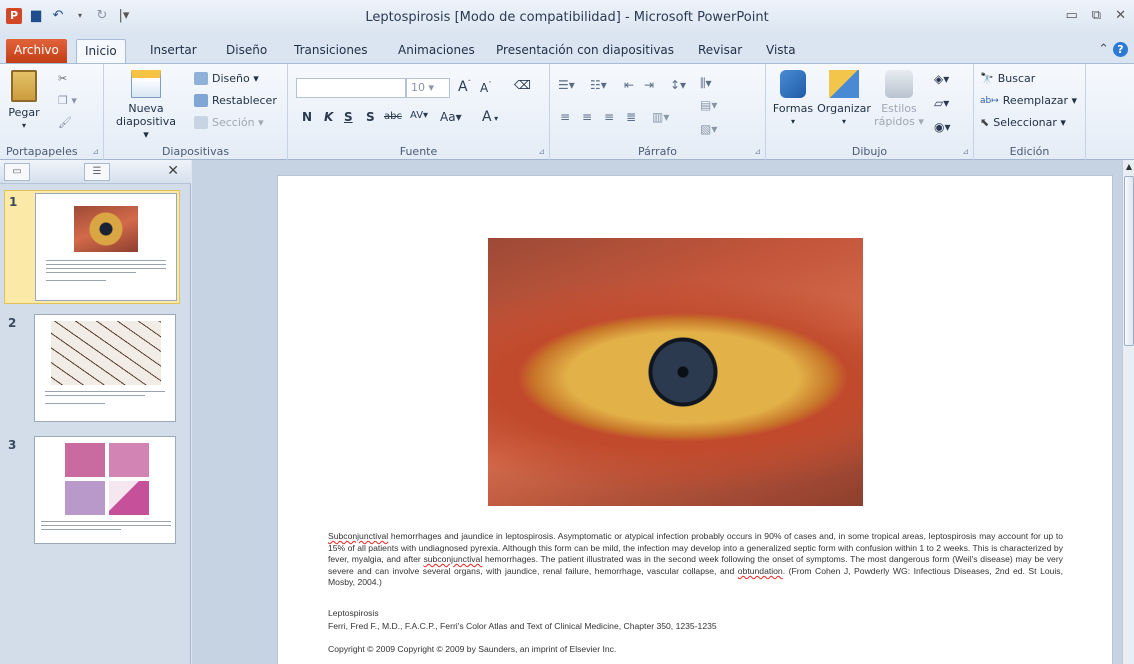  Describe the element at coordinates (757, 151) in the screenshot. I see `parrafo-launcher-icon: ⊿` at that location.